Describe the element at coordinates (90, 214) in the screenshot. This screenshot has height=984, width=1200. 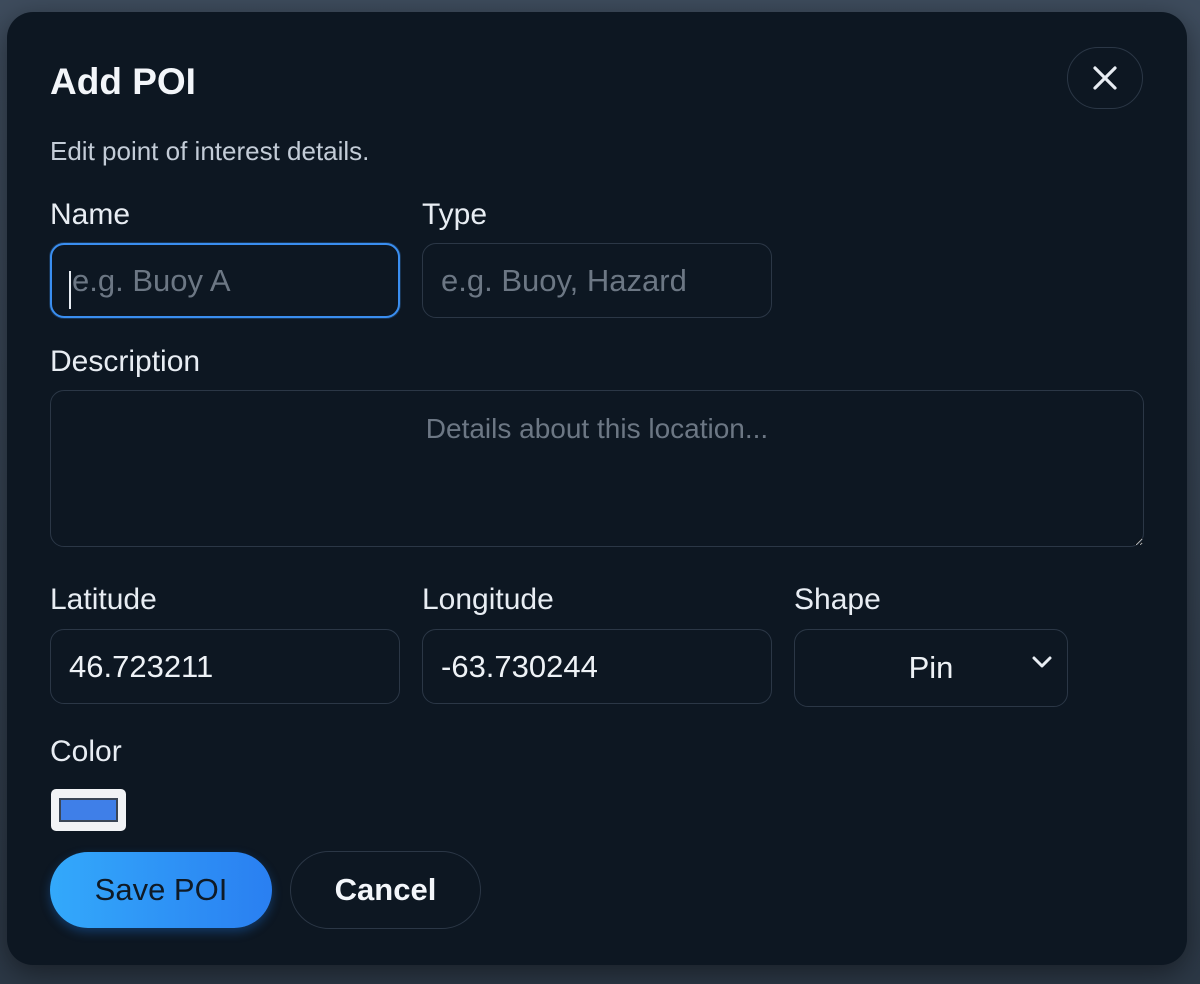
I see `name-label: Name` at that location.